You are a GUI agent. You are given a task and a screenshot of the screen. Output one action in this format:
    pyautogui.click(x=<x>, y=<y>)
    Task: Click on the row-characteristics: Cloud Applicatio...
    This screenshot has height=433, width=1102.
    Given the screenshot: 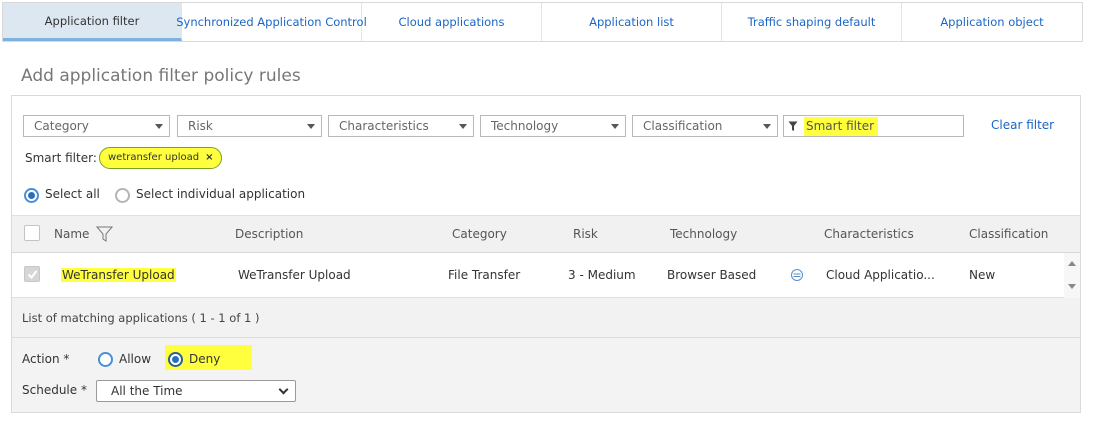 What is the action you would take?
    pyautogui.click(x=880, y=275)
    